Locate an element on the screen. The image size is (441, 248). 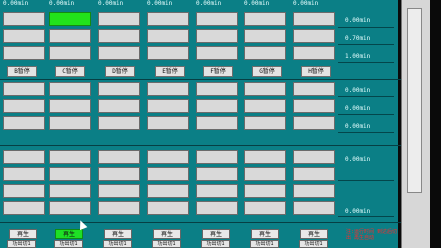
regen-button-d: 再生 is located at coordinates (167, 234).